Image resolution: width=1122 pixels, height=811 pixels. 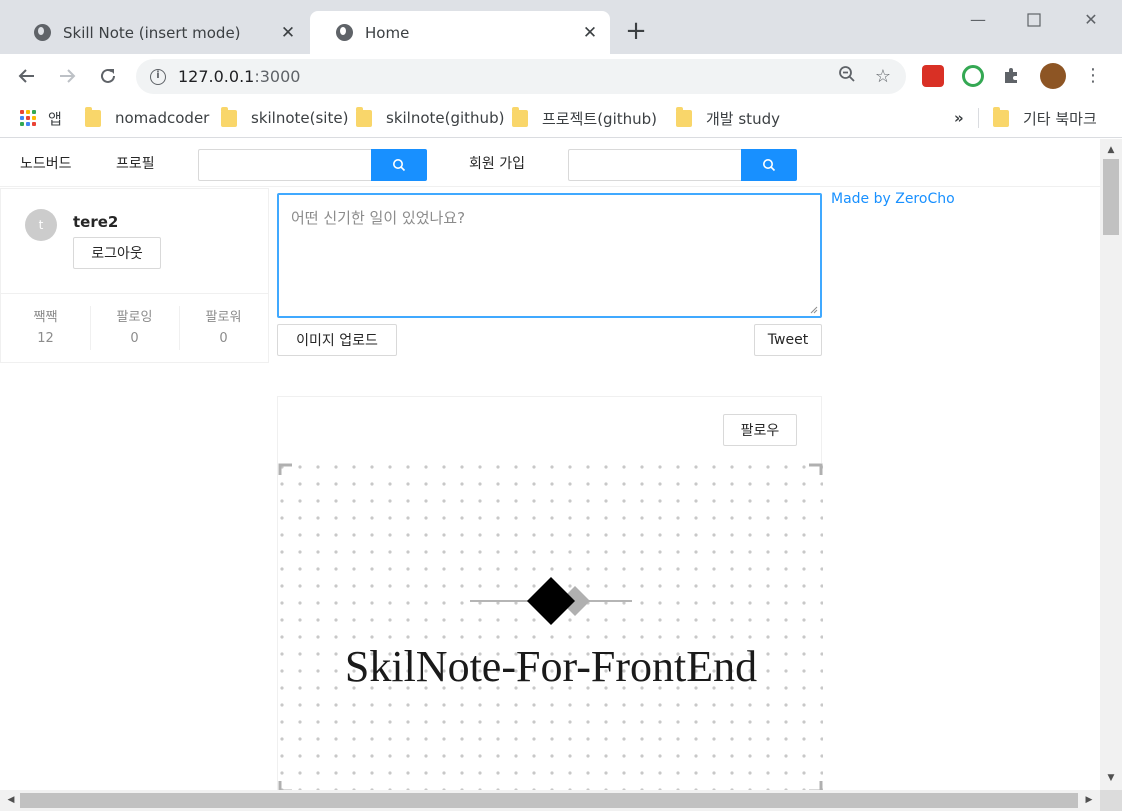 What do you see at coordinates (158, 76) in the screenshot?
I see `site-info-icon: i` at bounding box center [158, 76].